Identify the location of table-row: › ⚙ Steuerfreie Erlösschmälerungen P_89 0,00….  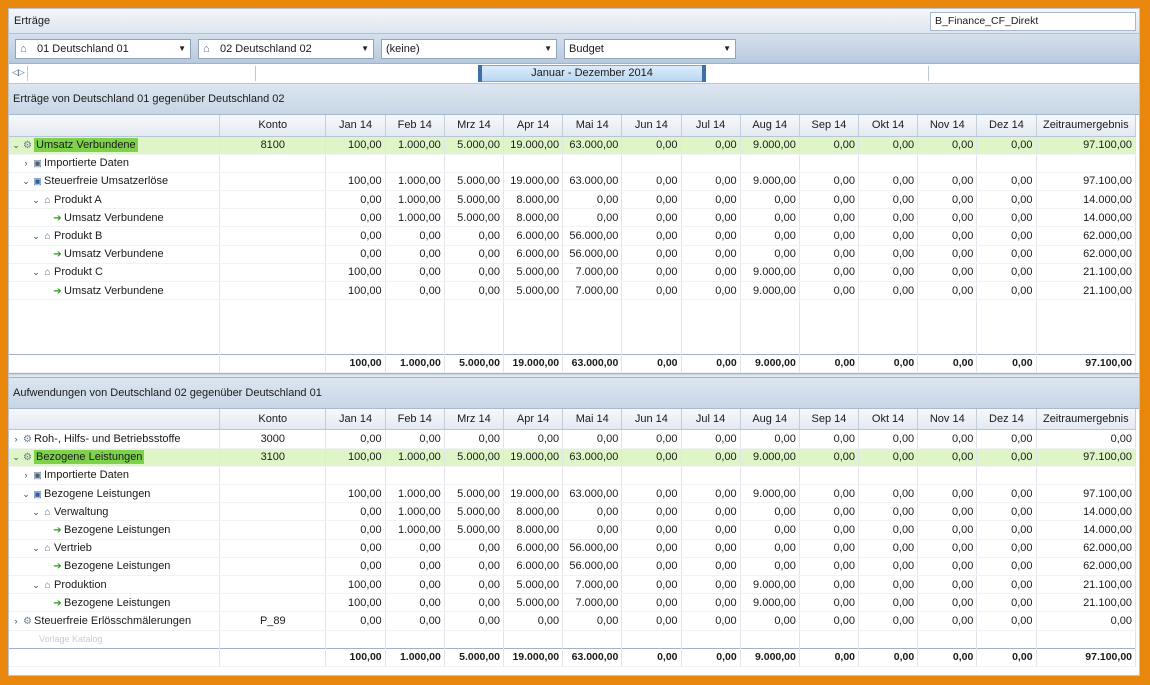
(573, 621).